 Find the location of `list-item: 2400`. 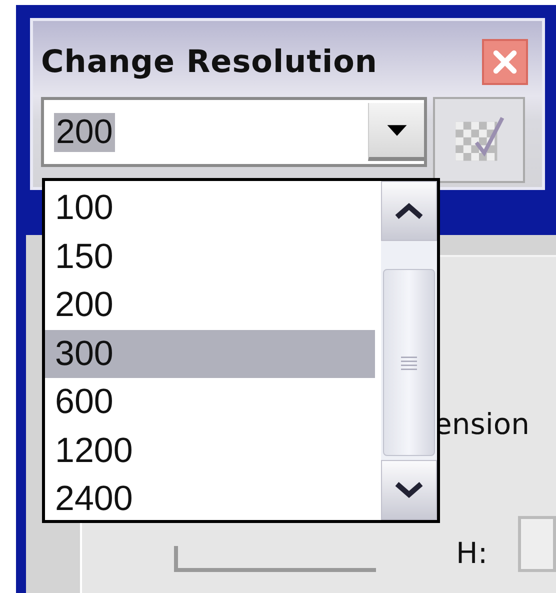

list-item: 2400 is located at coordinates (210, 499).